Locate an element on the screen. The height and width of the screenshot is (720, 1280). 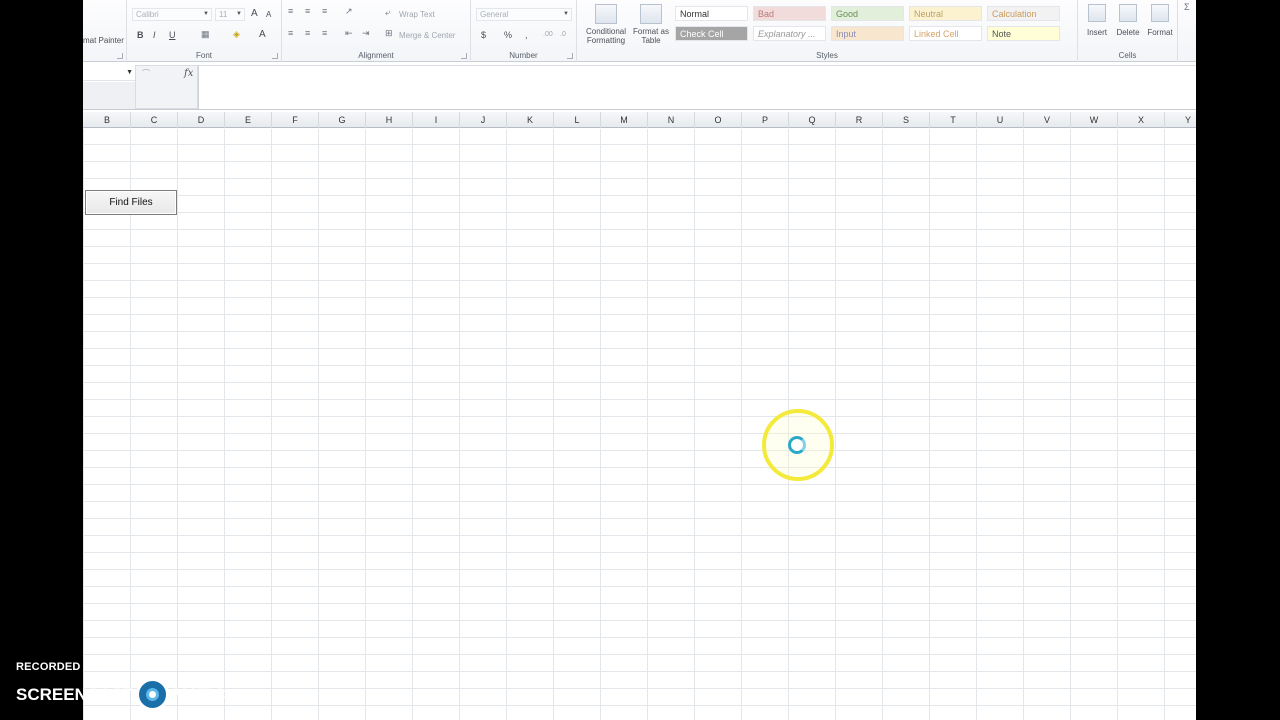
cell-style-calculation: Calculation is located at coordinates (1023, 13).